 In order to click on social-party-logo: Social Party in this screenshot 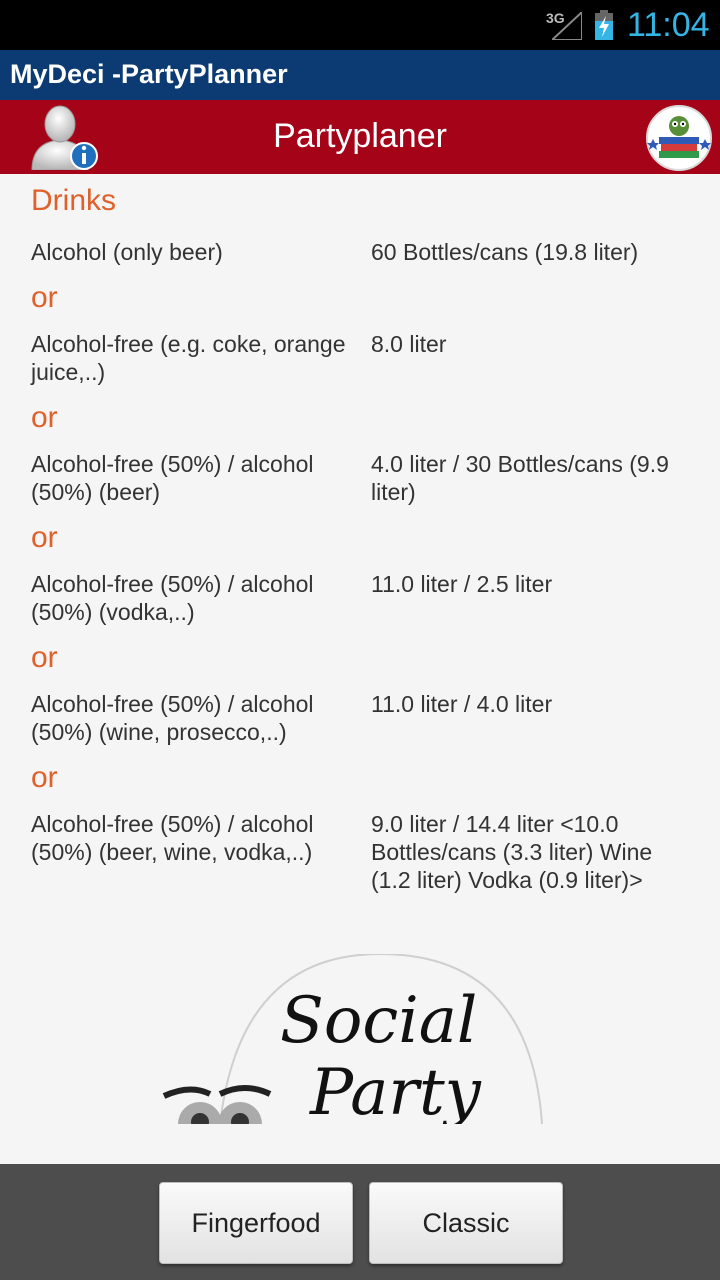, I will do `click(352, 1039)`.